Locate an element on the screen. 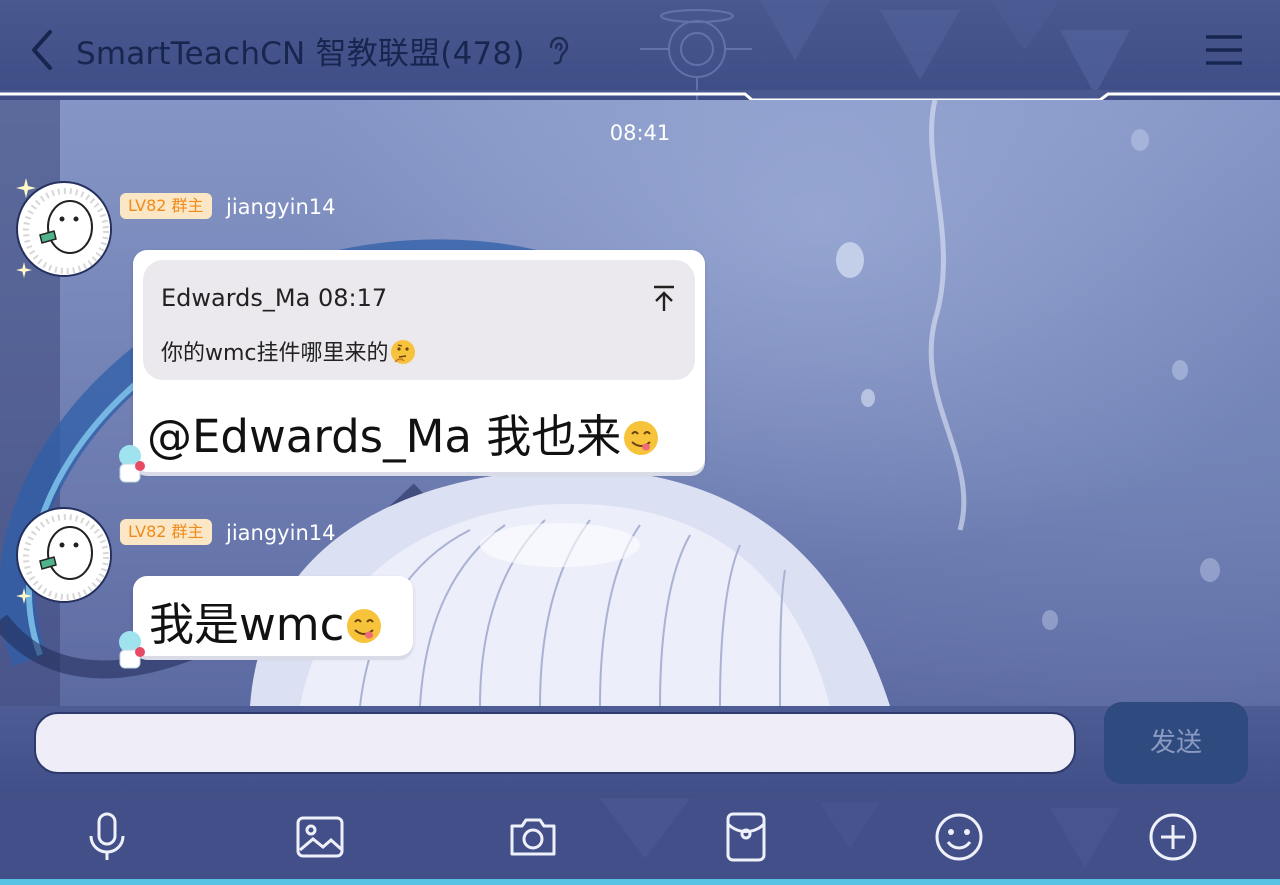 This screenshot has height=885, width=1280. input-bar: 发送 is located at coordinates (640, 750).